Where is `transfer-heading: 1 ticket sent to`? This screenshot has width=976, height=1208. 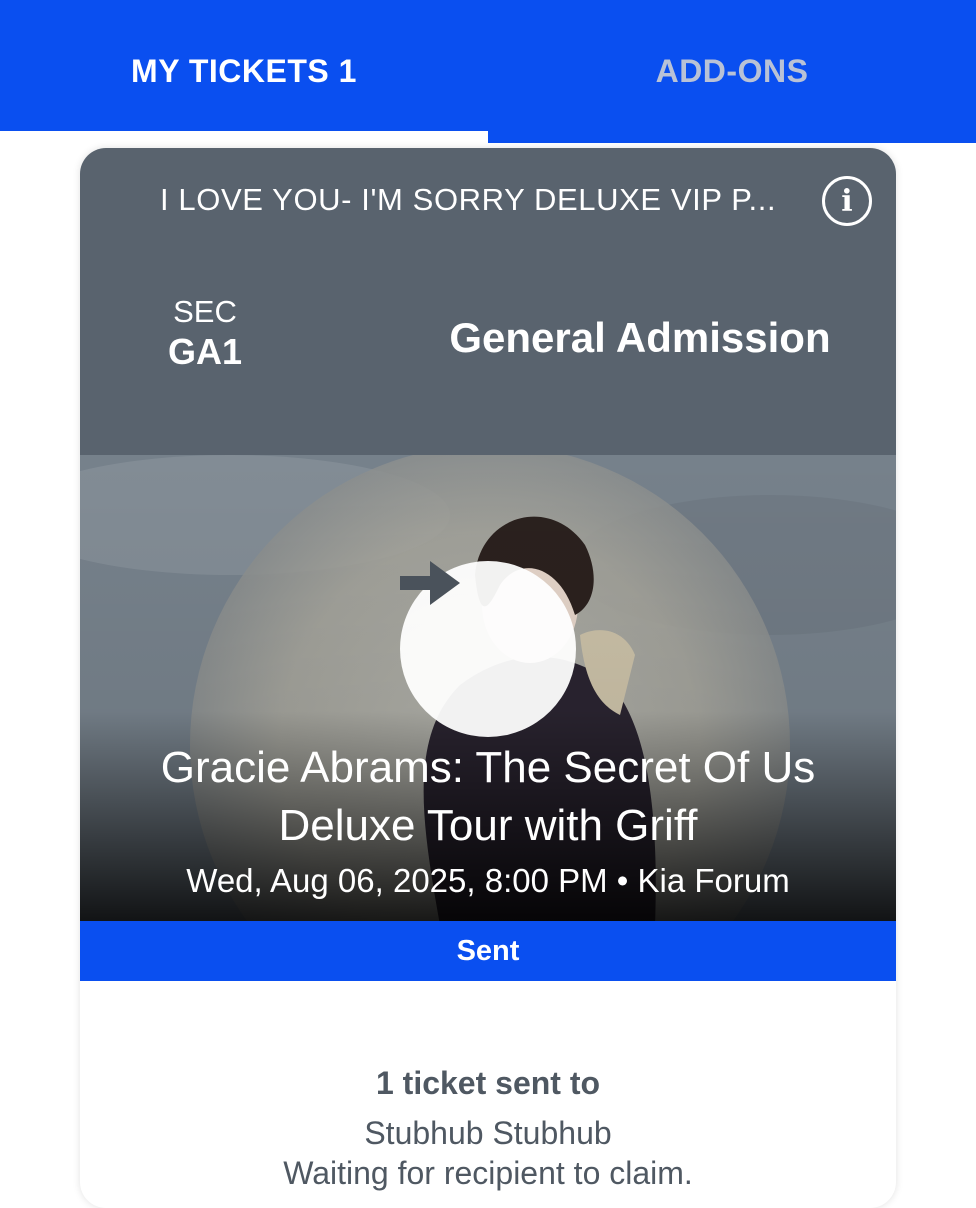
transfer-heading: 1 ticket sent to is located at coordinates (488, 1083).